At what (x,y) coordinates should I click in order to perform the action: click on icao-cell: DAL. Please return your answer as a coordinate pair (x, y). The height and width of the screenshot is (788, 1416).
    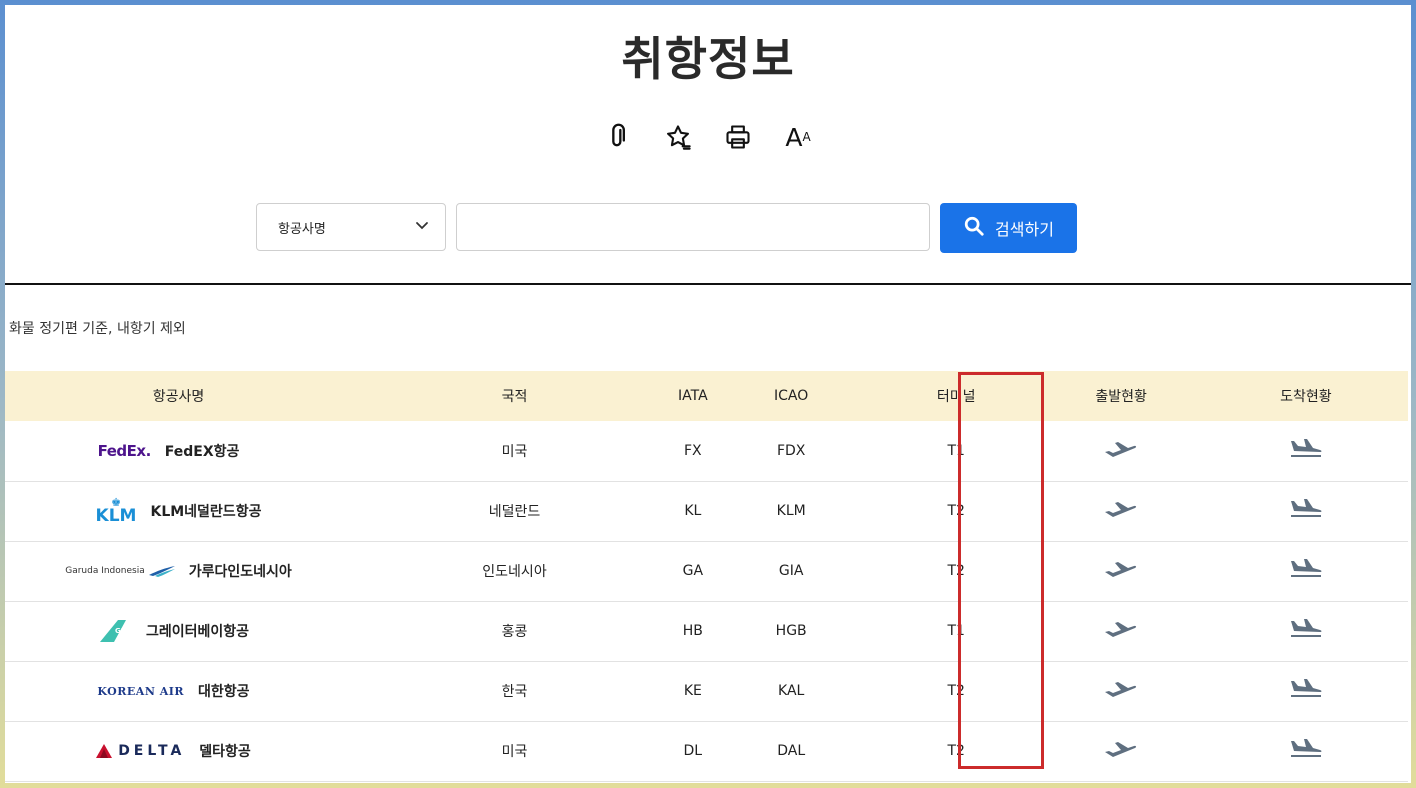
    Looking at the image, I should click on (791, 751).